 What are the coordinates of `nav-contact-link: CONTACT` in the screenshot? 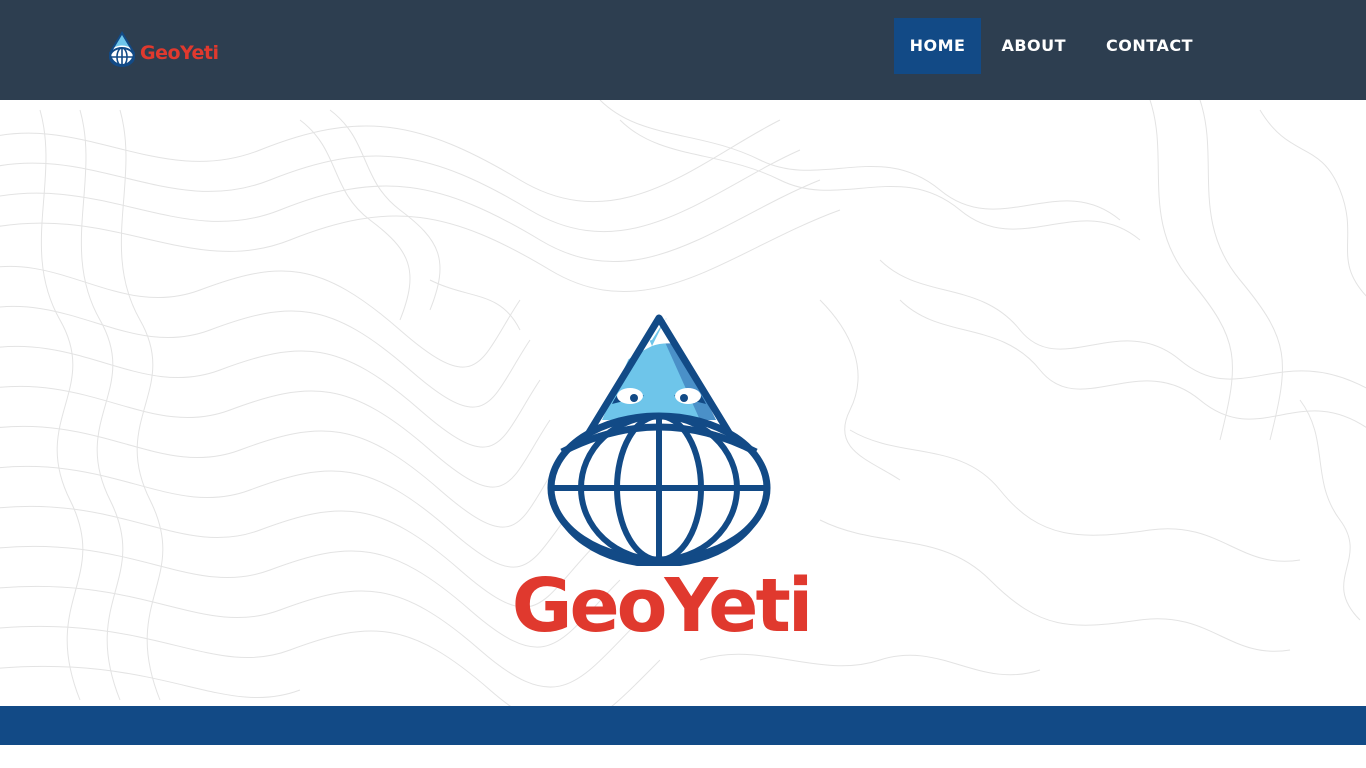 It's located at (1149, 46).